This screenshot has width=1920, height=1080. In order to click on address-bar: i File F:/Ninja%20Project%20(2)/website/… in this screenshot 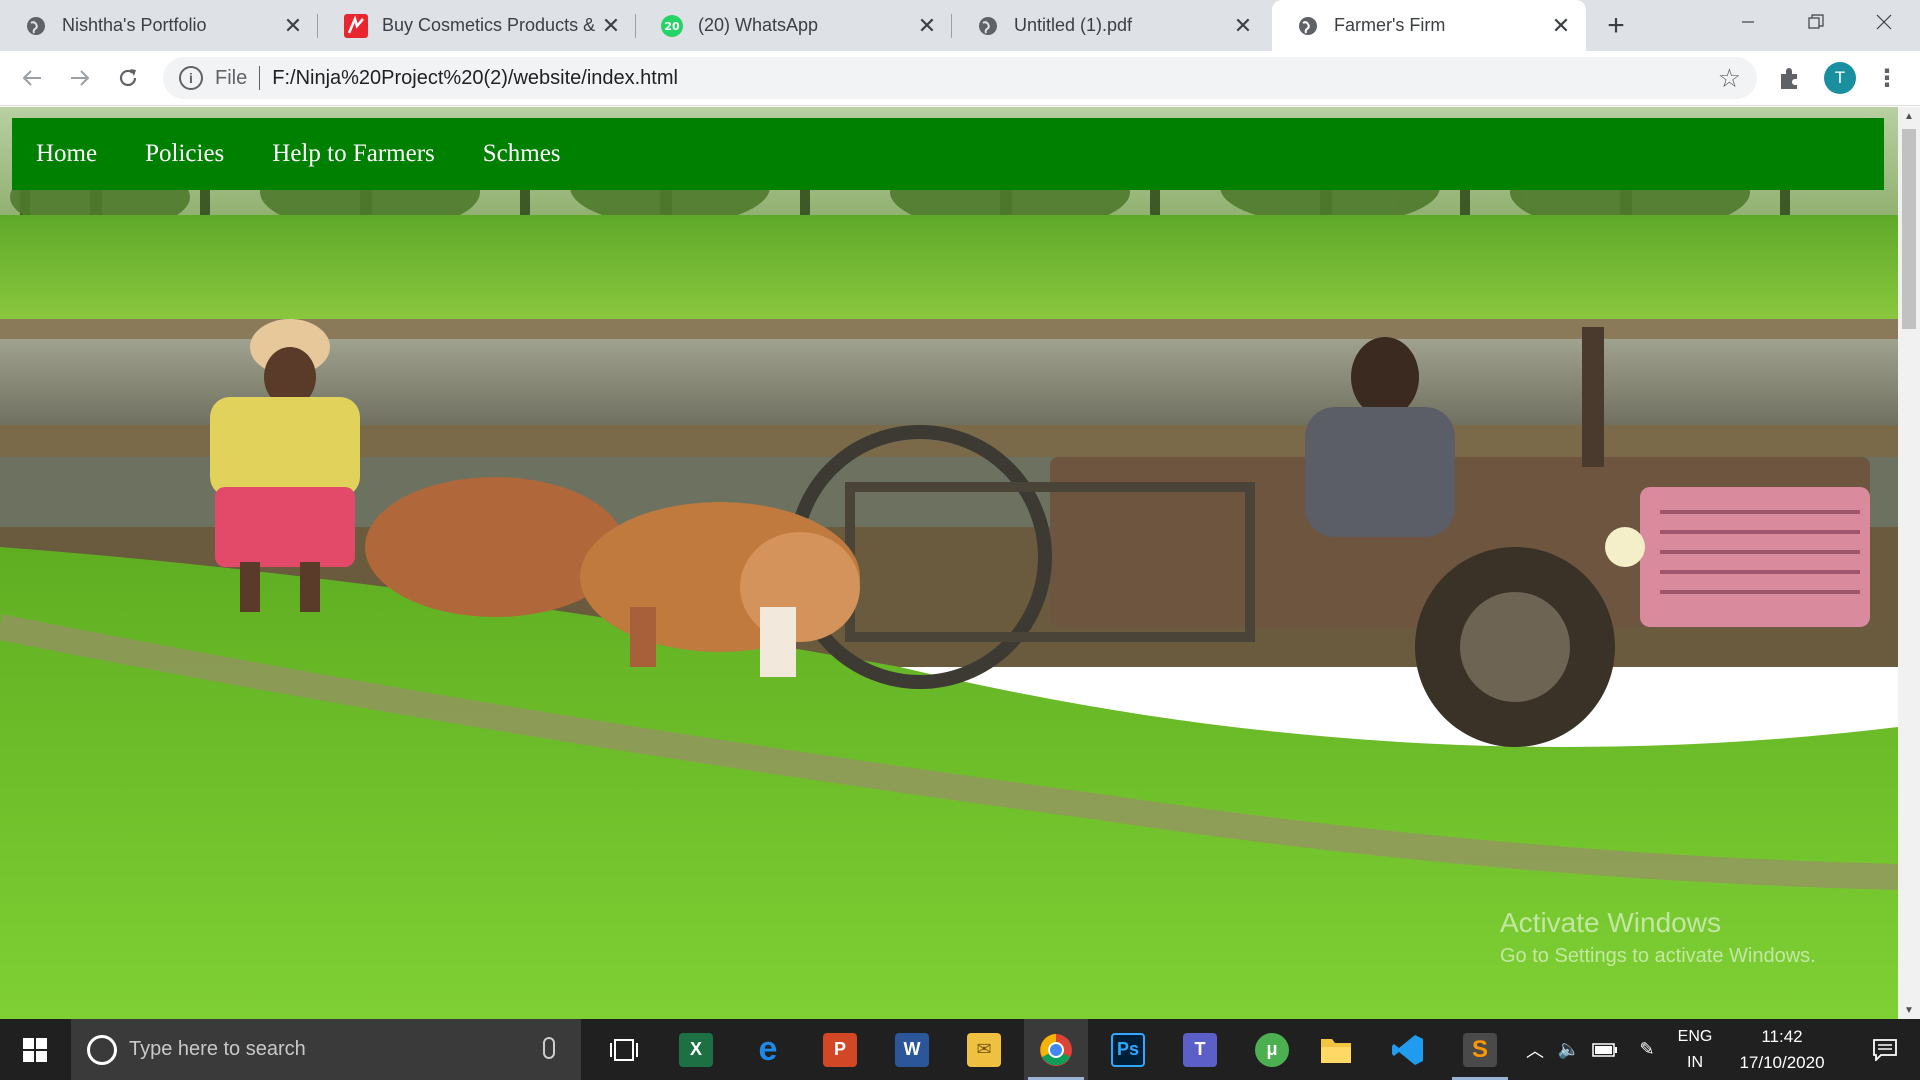, I will do `click(960, 78)`.